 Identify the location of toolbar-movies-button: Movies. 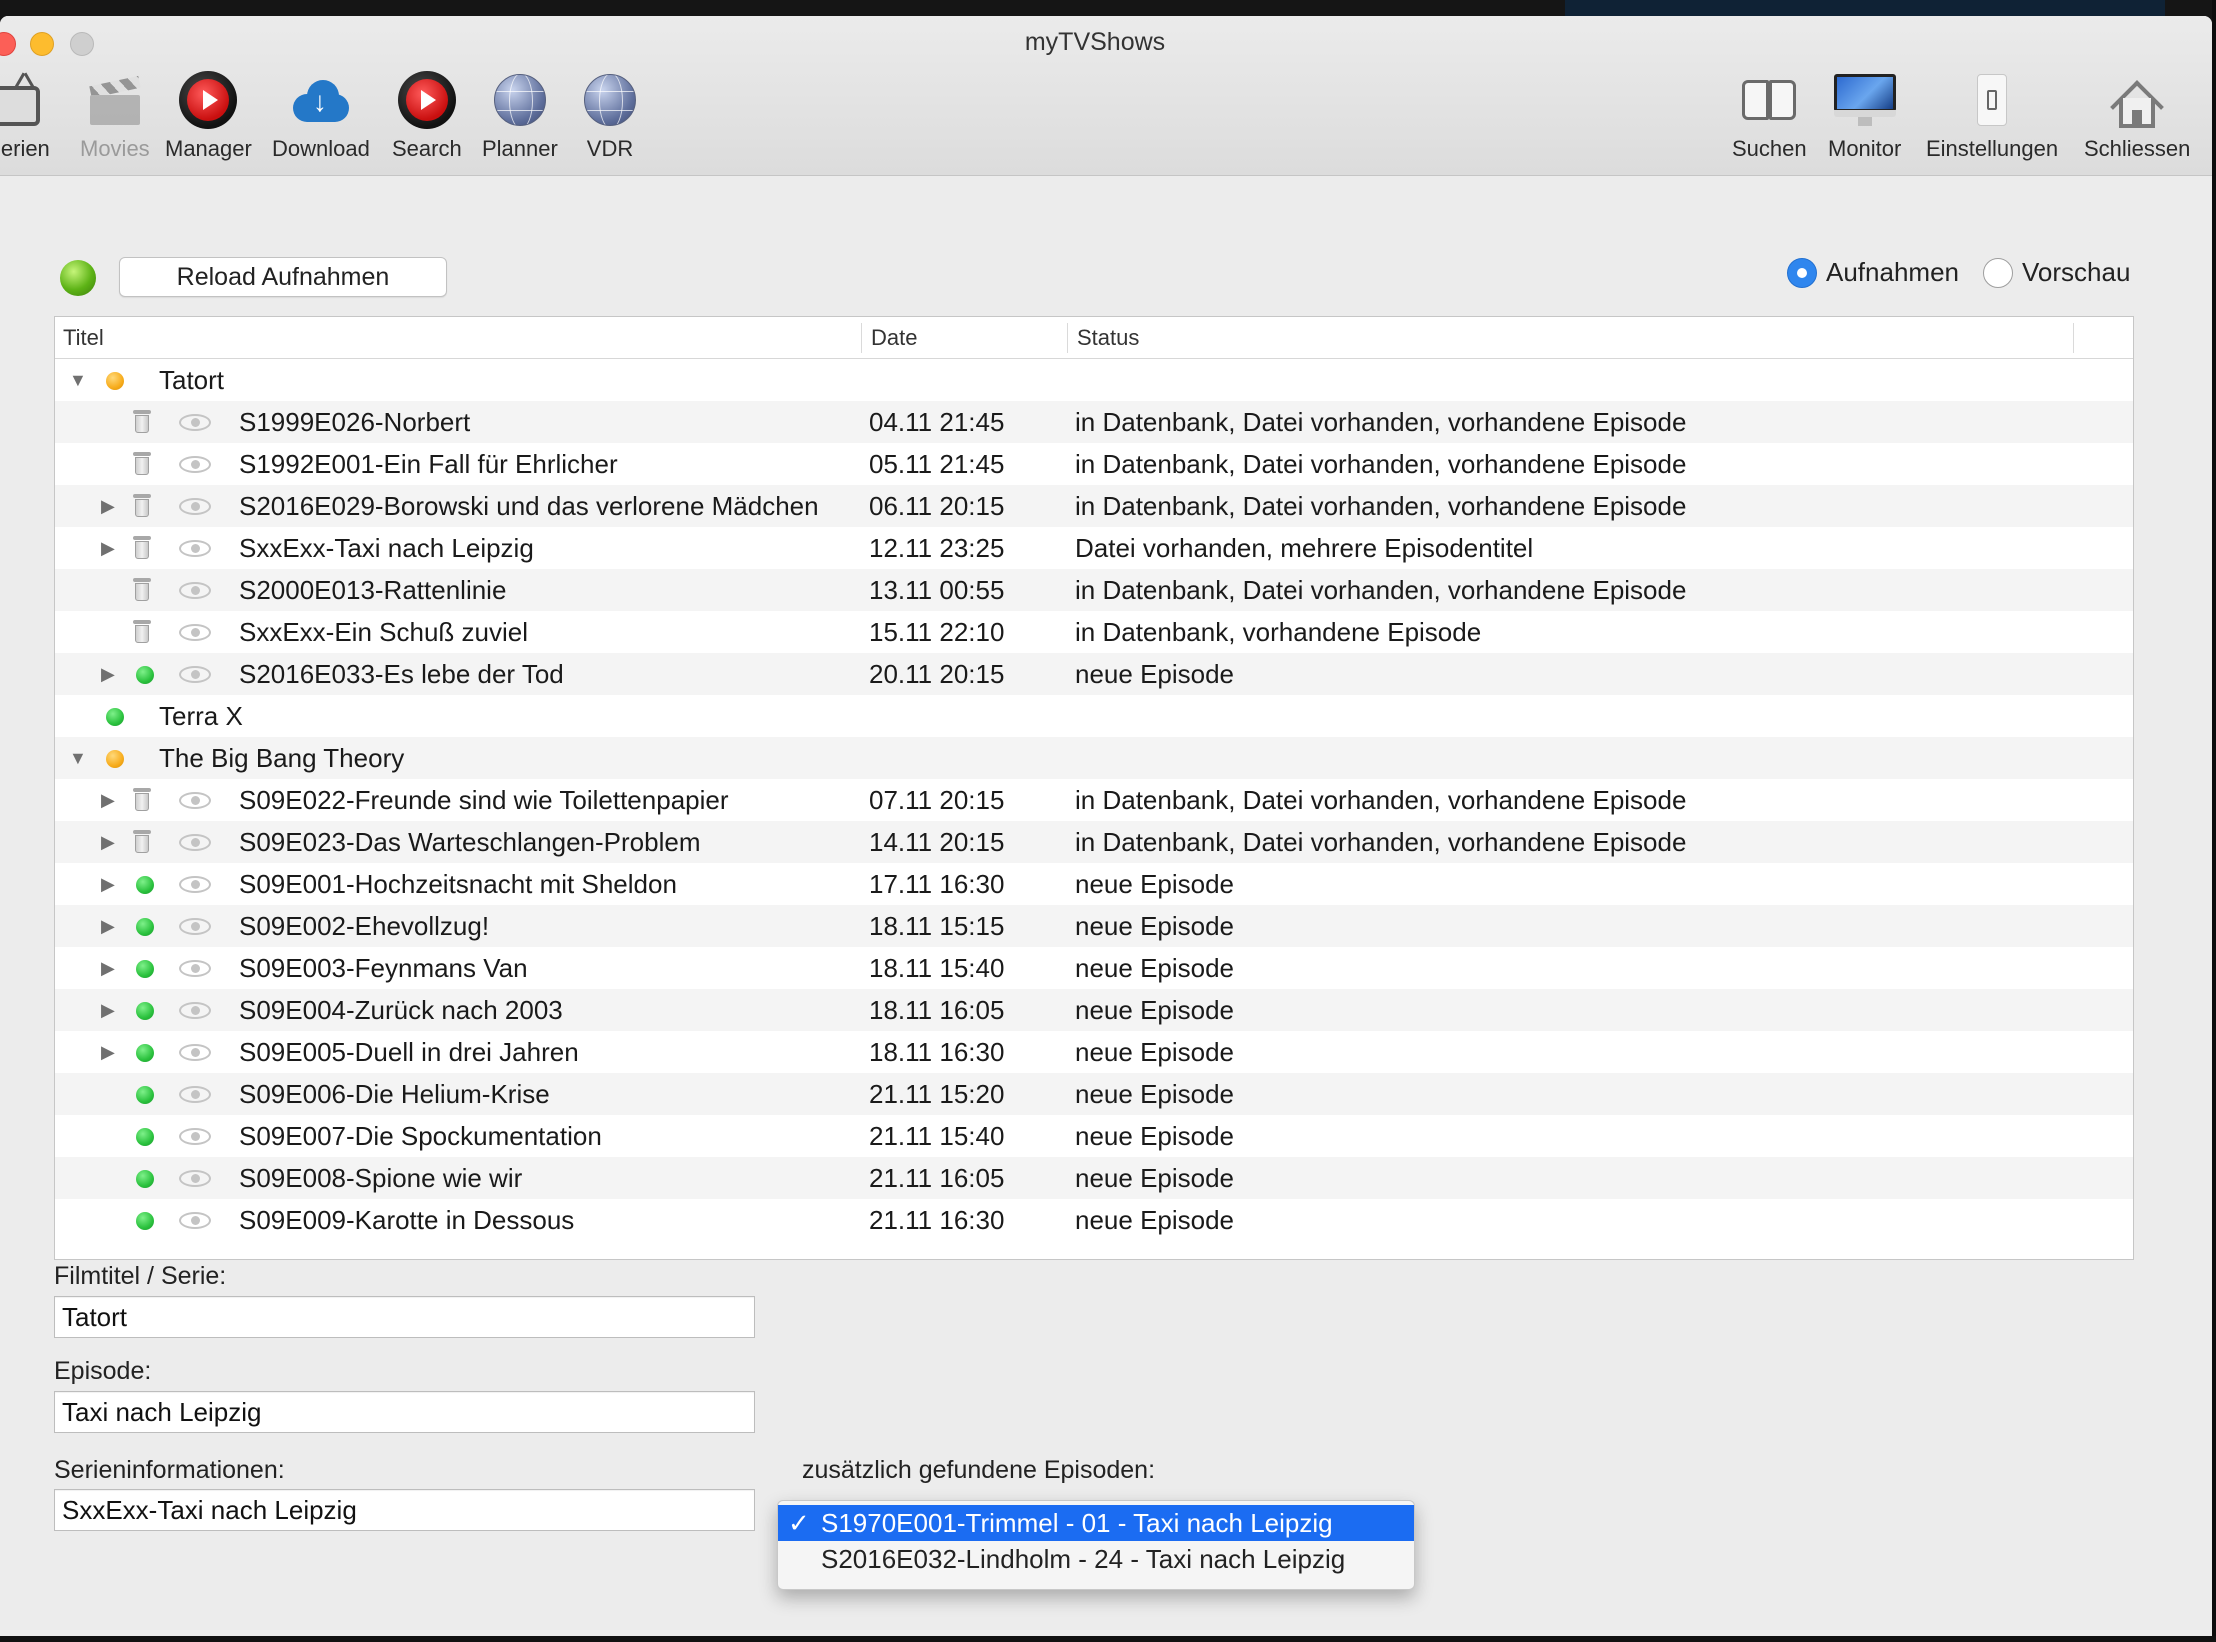
(115, 123).